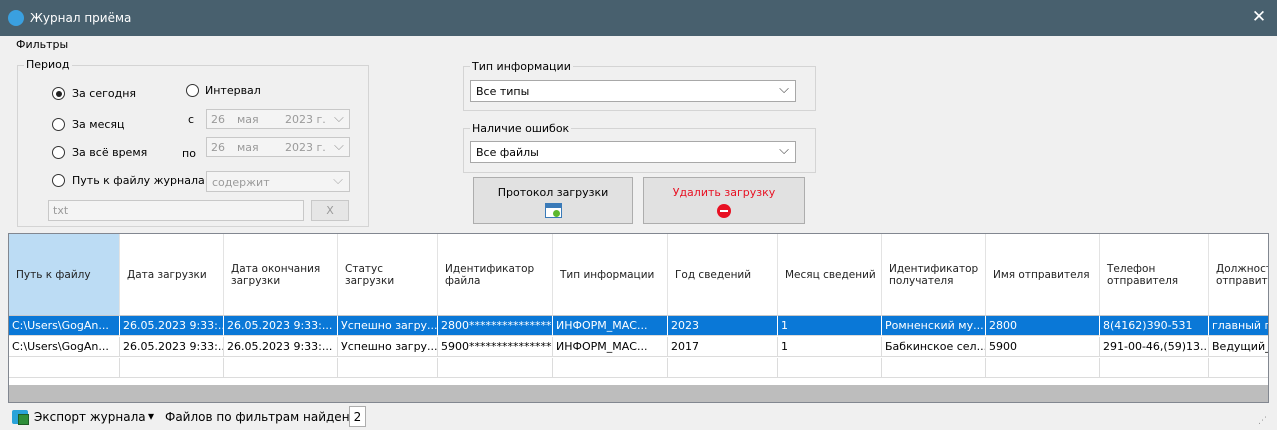 The width and height of the screenshot is (1277, 430). Describe the element at coordinates (248, 147) in the screenshot. I see `date-to-month: мая` at that location.